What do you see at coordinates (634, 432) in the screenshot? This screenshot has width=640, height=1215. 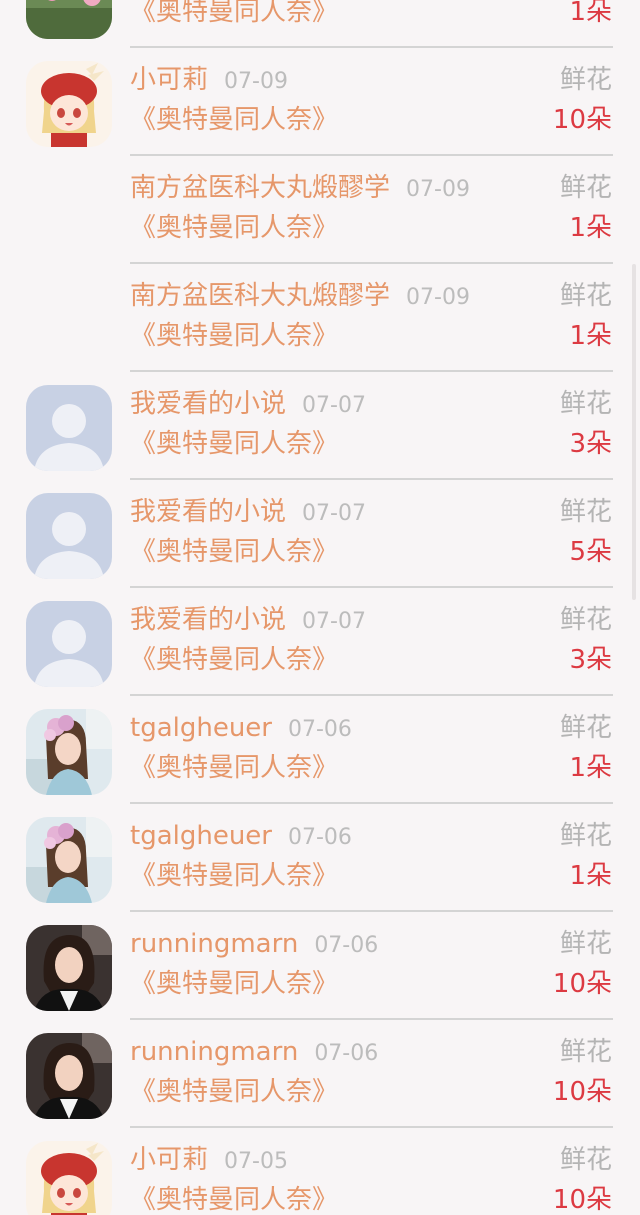 I see `scrollbar` at bounding box center [634, 432].